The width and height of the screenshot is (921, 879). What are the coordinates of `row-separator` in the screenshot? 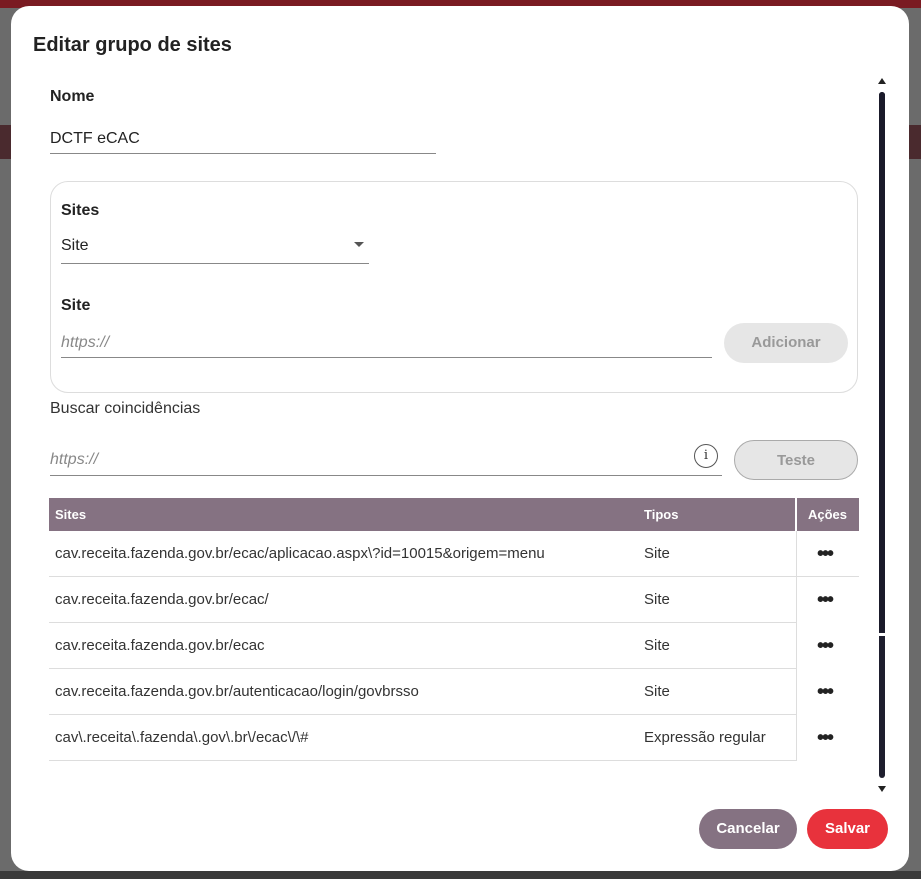 It's located at (423, 760).